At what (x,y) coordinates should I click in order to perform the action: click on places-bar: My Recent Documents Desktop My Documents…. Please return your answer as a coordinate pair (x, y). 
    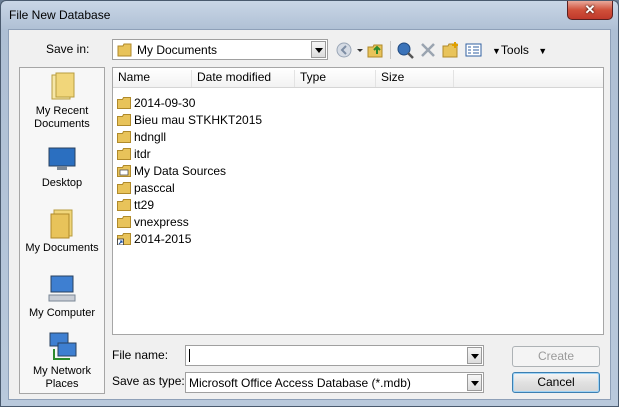
    Looking at the image, I should click on (62, 230).